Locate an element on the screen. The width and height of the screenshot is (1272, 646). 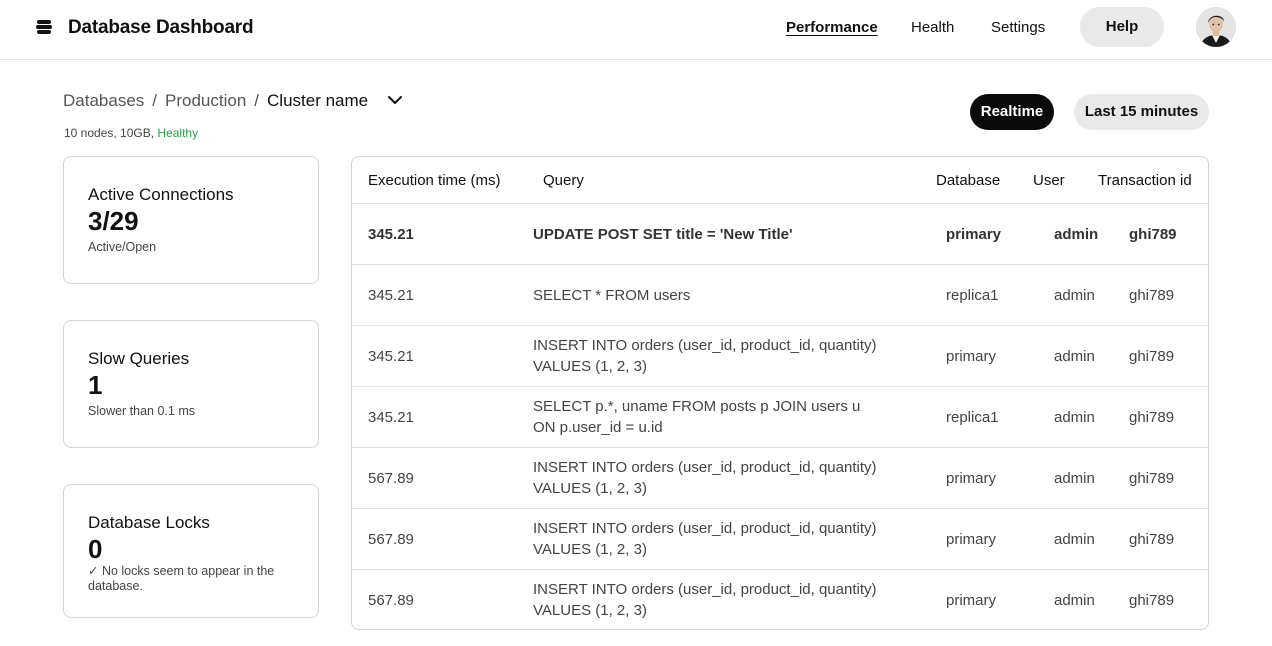
column-header-user: User is located at coordinates (1049, 181).